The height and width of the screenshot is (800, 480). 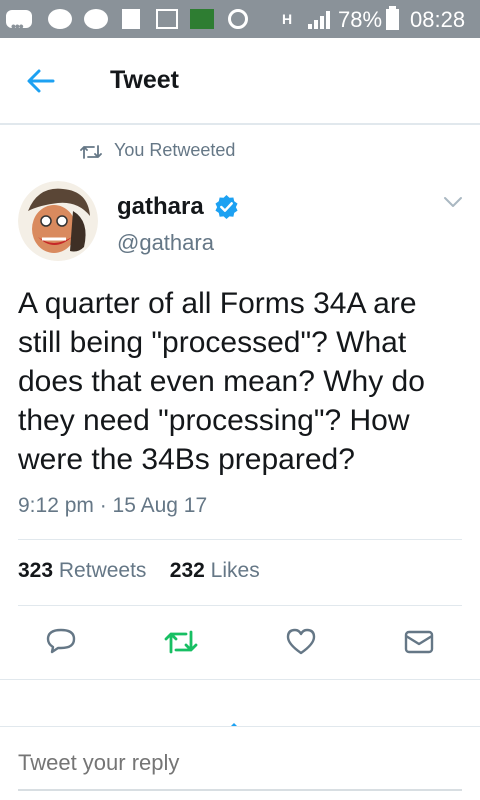 I want to click on author-handle: @gathara, so click(x=165, y=243).